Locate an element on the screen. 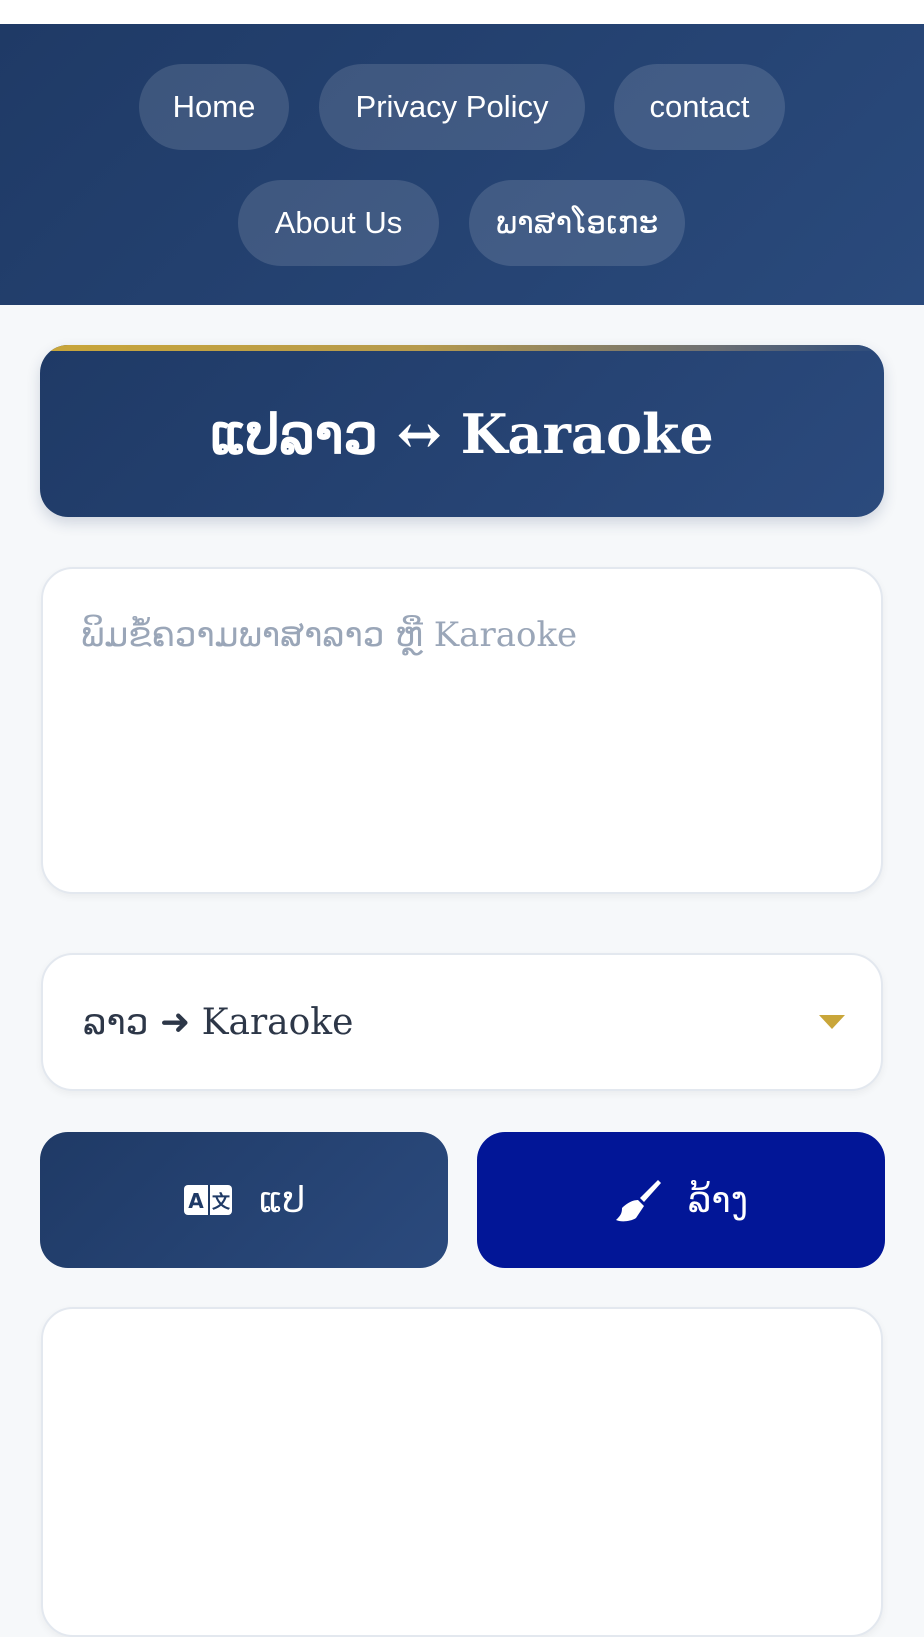  status-bar-area is located at coordinates (462, 12).